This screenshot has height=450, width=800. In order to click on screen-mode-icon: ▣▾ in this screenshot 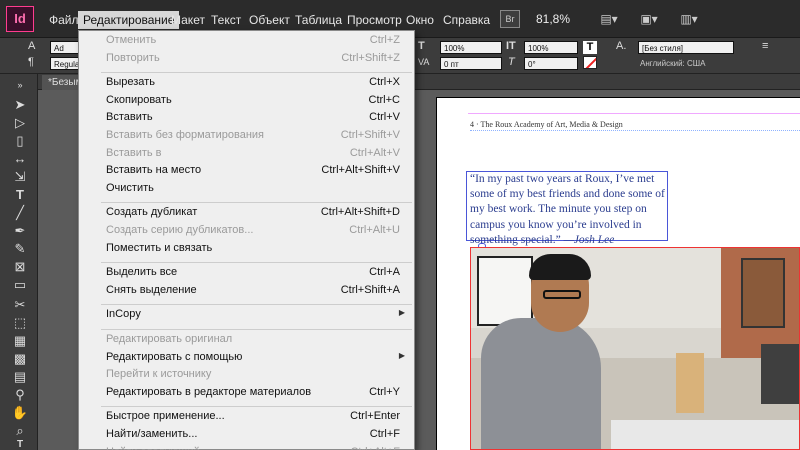, I will do `click(649, 19)`.